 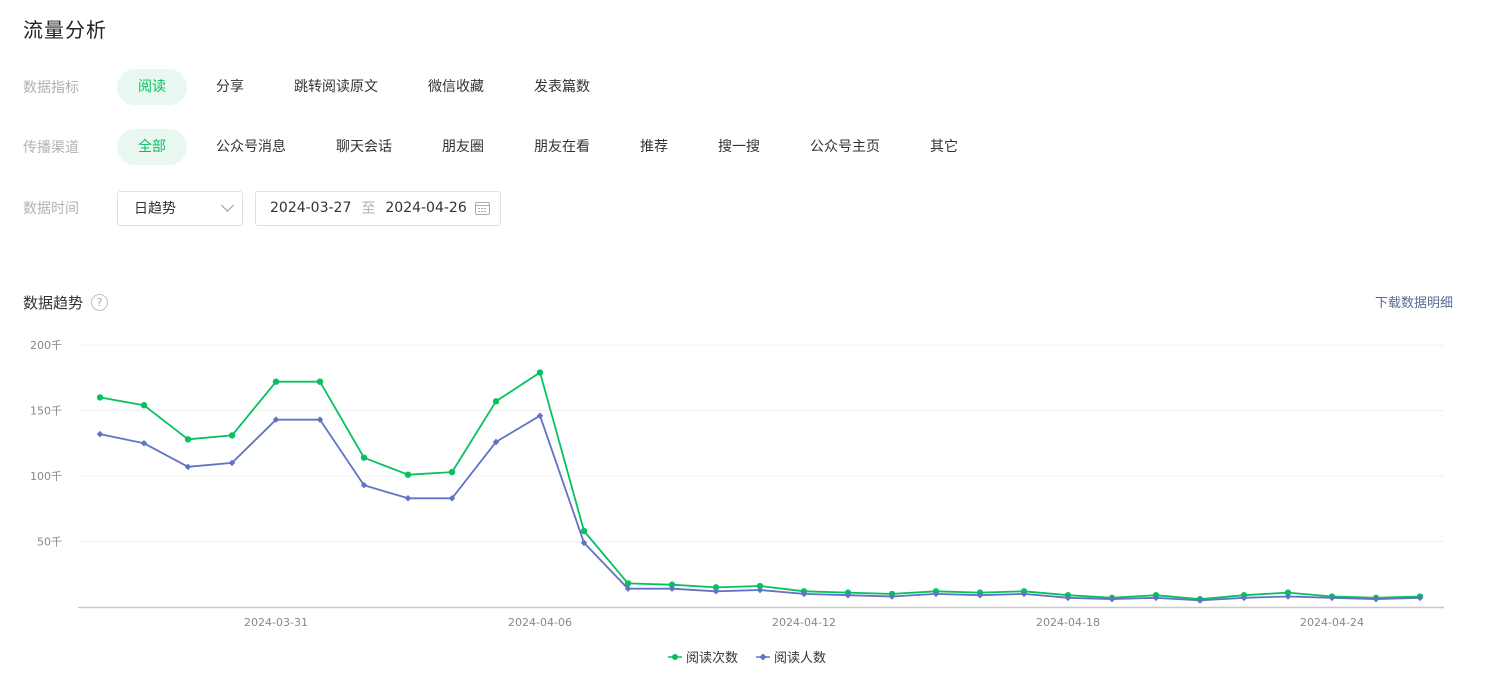 I want to click on end-date: 2024-04-26, so click(x=425, y=208).